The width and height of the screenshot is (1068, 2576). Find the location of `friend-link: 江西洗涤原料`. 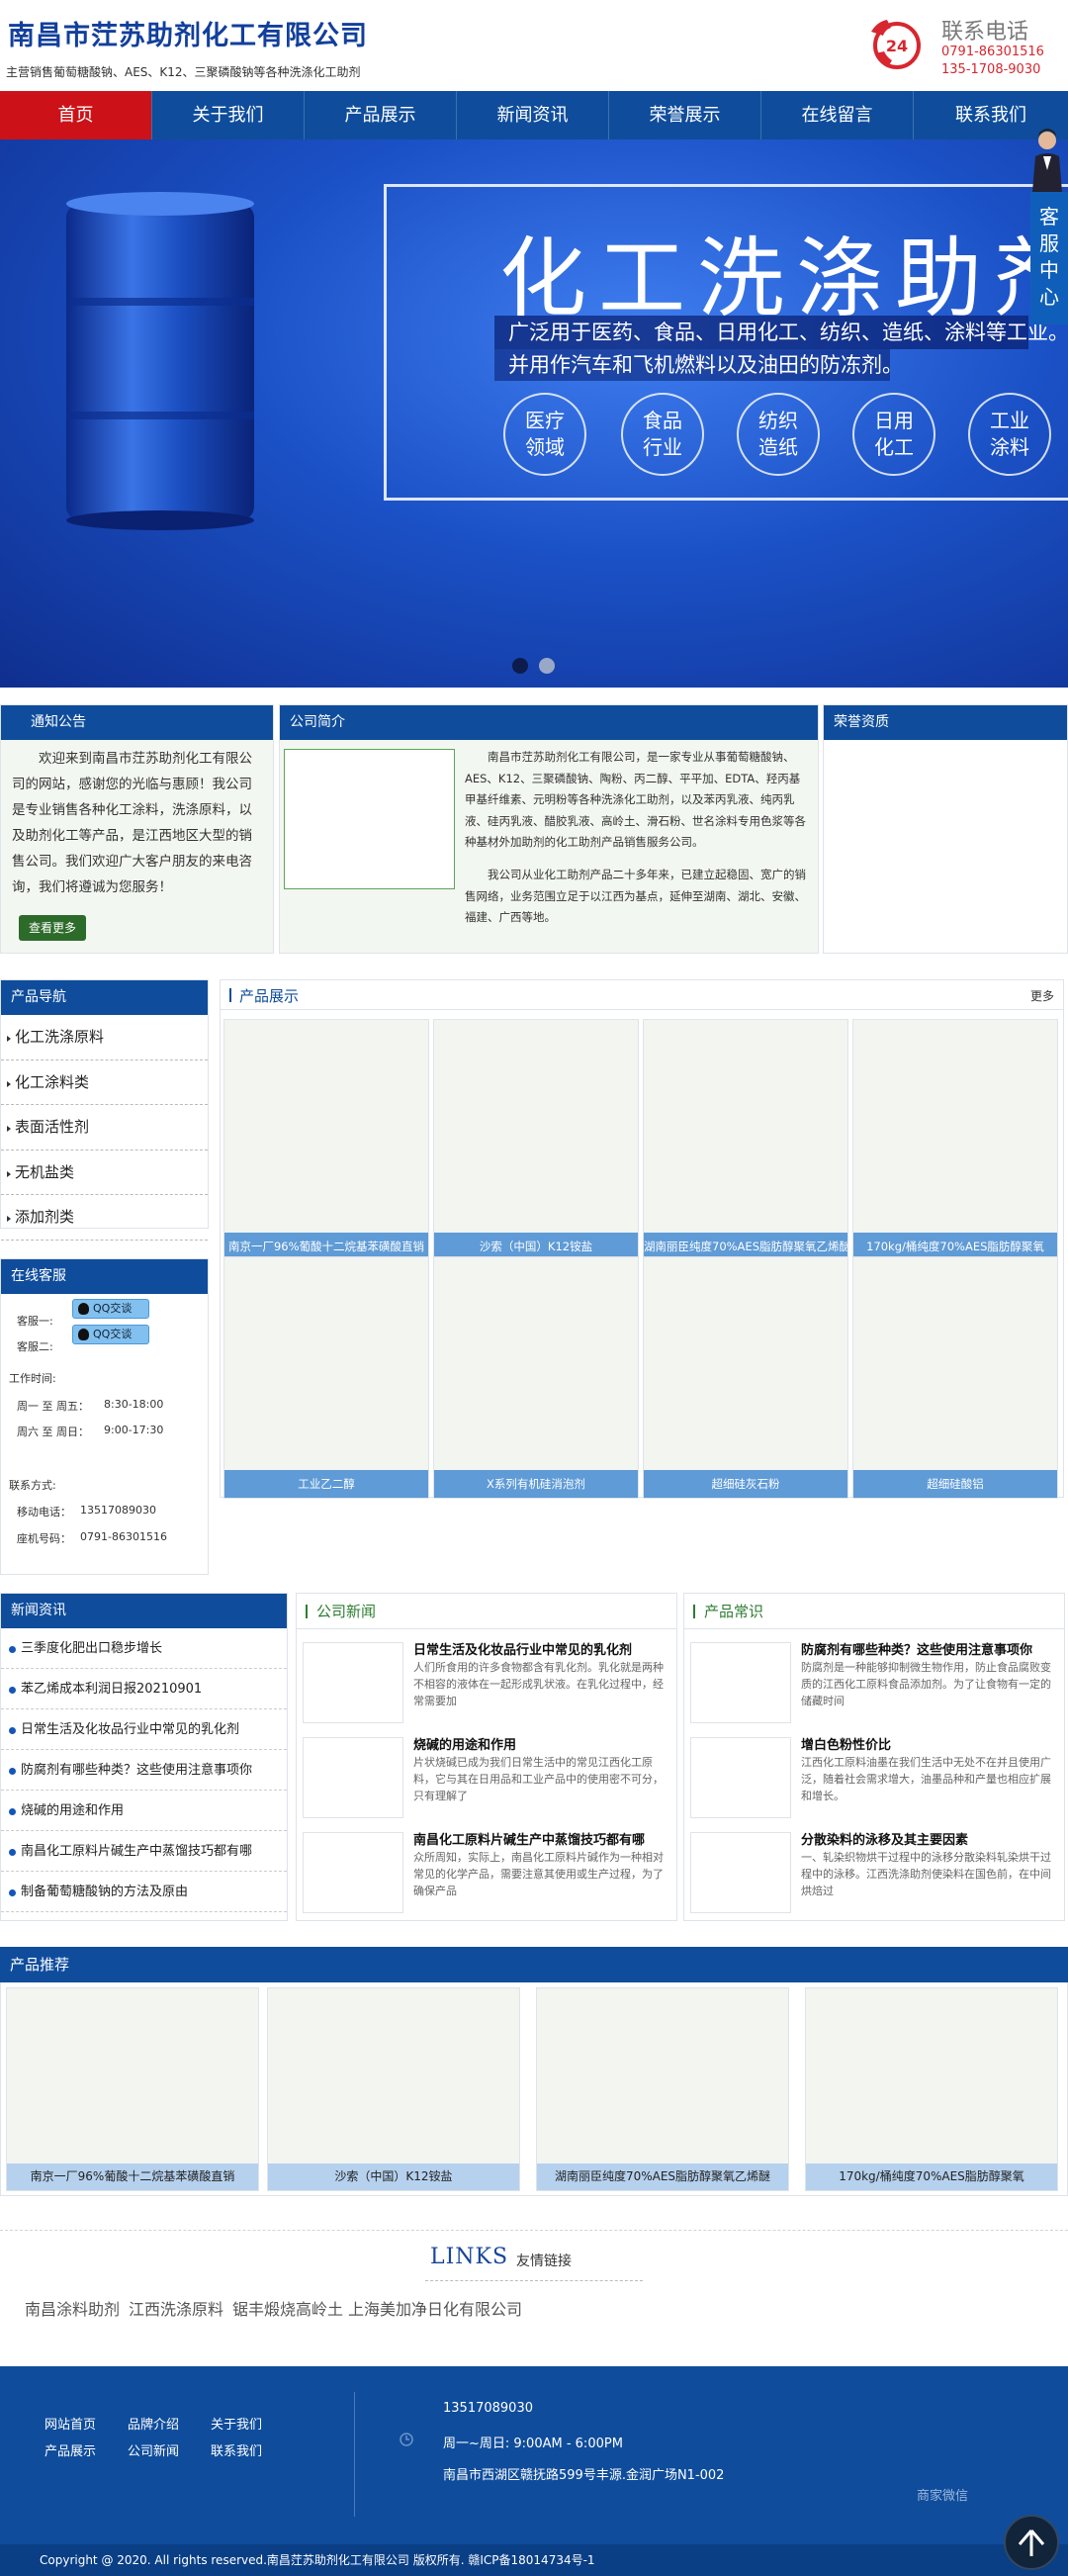

friend-link: 江西洗涤原料 is located at coordinates (176, 2308).